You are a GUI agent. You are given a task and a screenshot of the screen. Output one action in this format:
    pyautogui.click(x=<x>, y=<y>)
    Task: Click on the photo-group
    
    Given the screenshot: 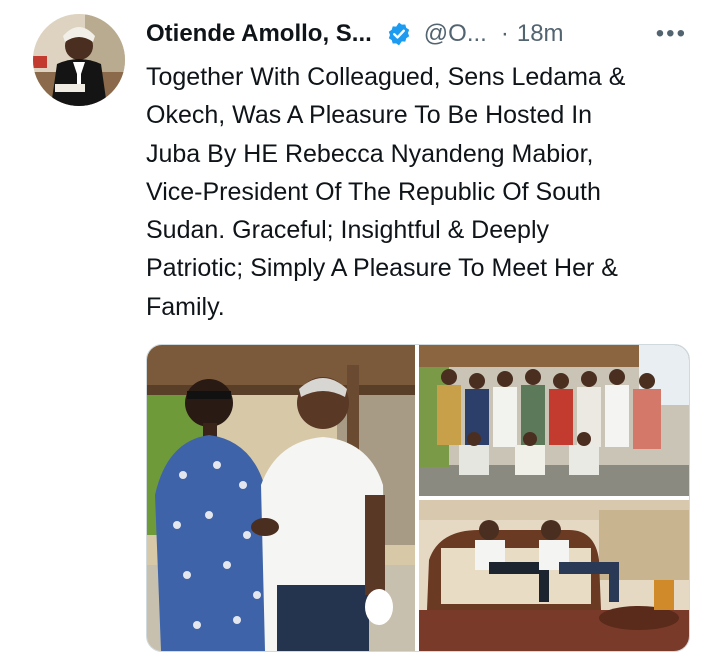 What is the action you would take?
    pyautogui.click(x=554, y=420)
    